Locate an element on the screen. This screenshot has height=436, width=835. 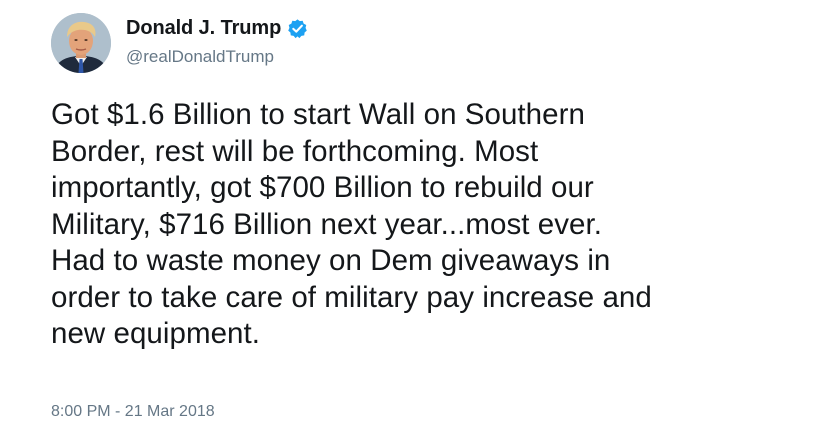
tweet-timestamp: 8:00 PM - 21 Mar 2018 is located at coordinates (133, 412).